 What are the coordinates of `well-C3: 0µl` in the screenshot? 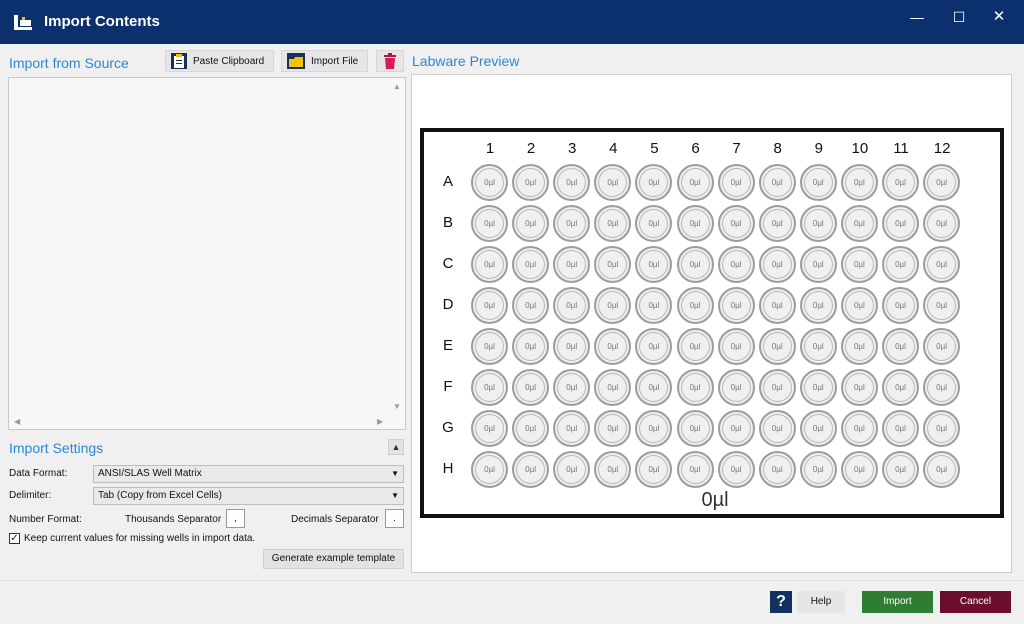 It's located at (572, 264).